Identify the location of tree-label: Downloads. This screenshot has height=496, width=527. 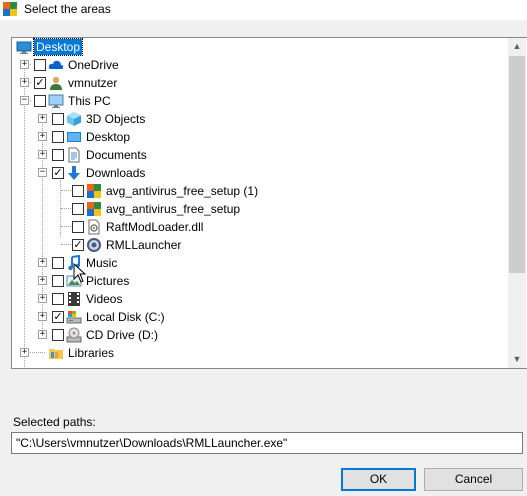
(116, 173).